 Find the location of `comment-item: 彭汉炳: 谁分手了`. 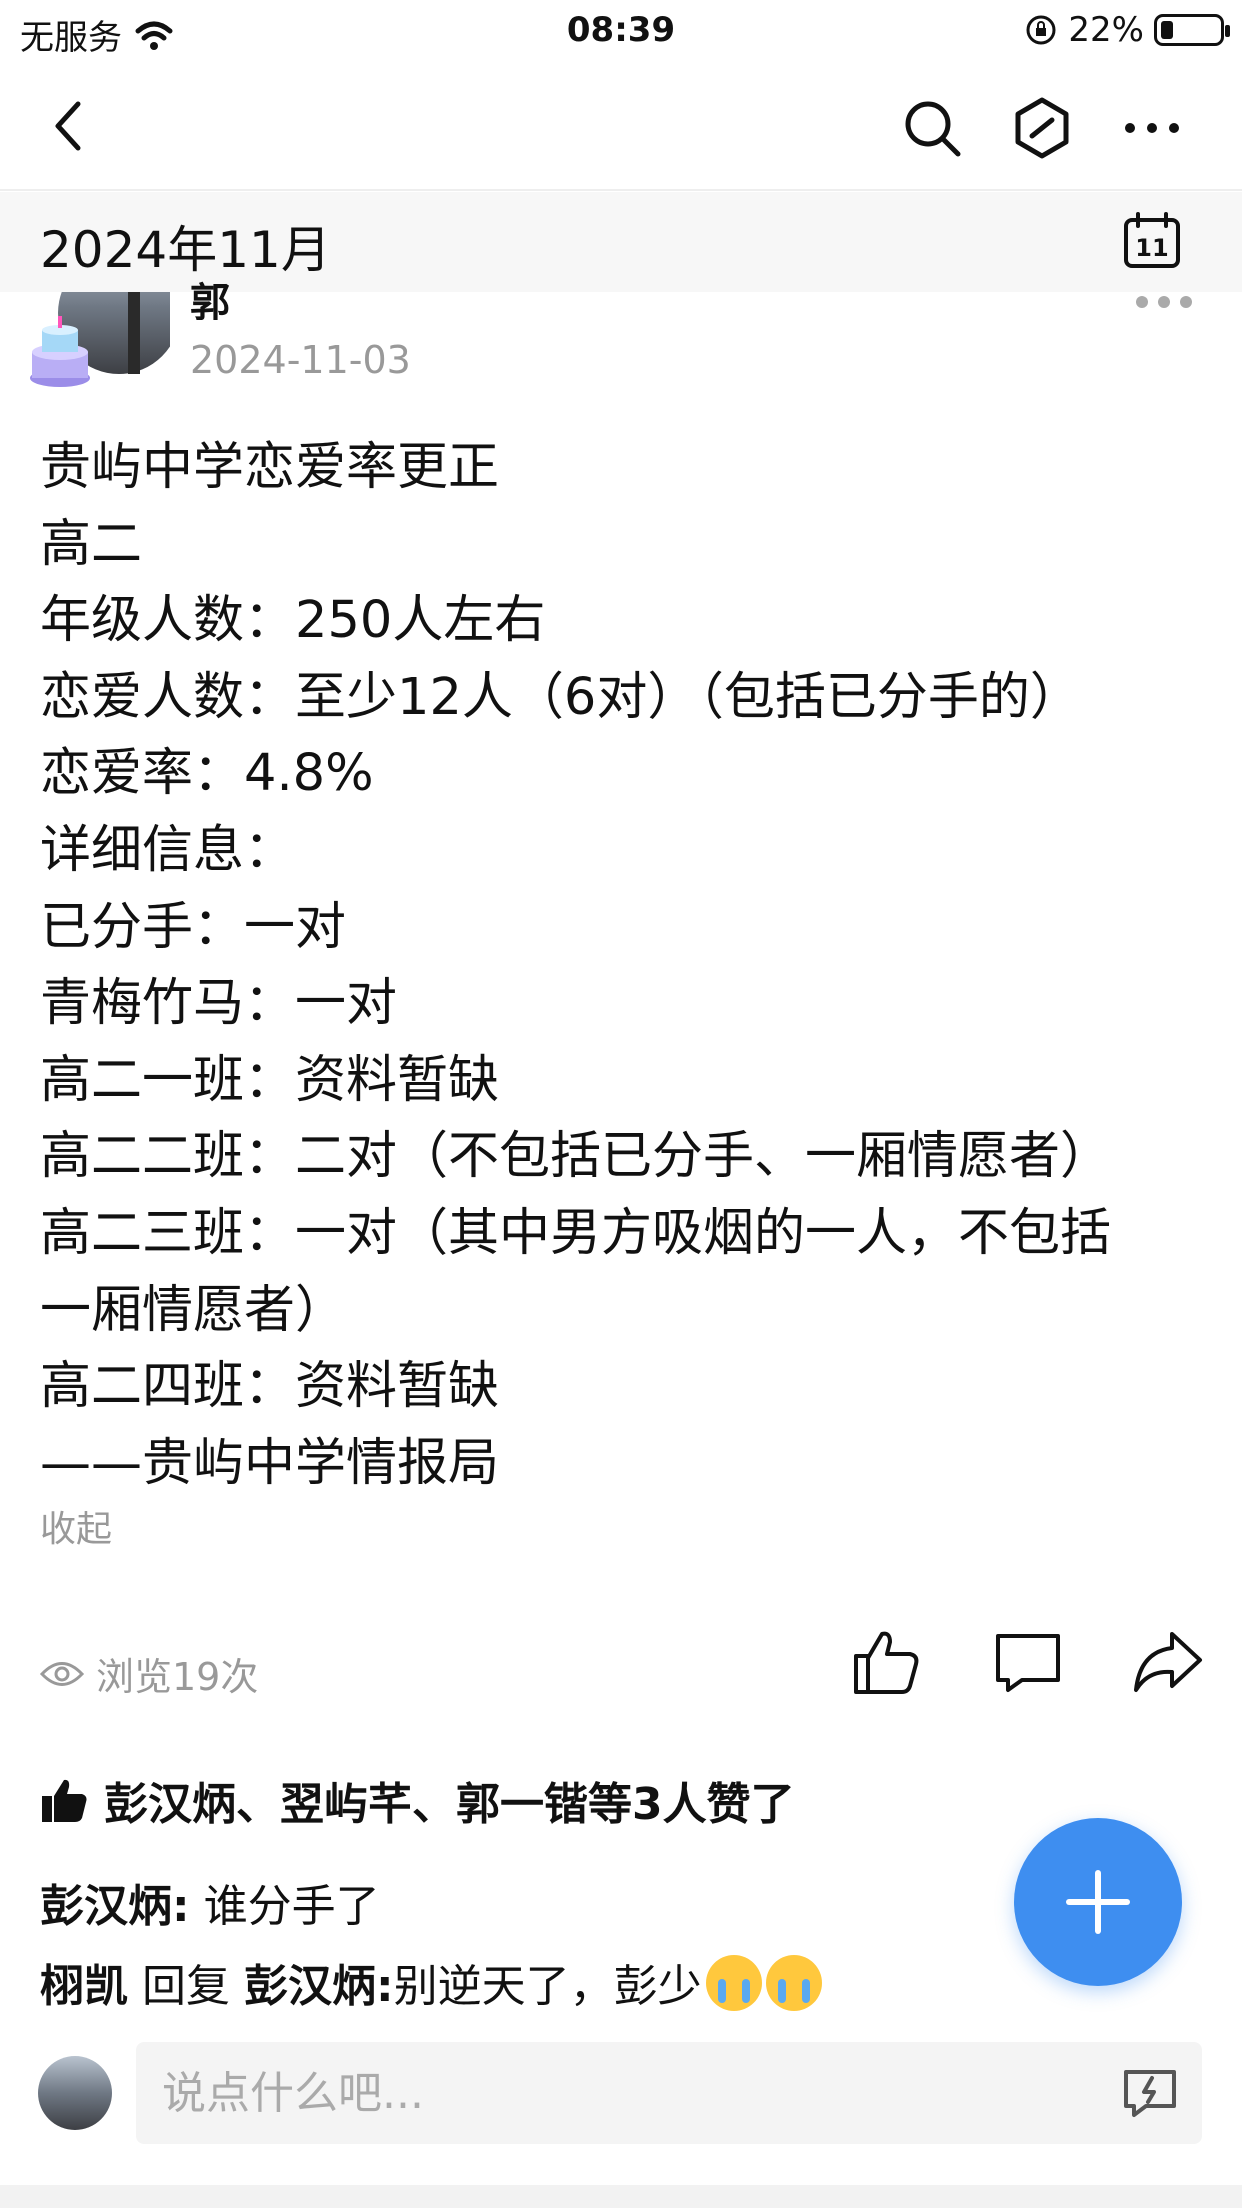

comment-item: 彭汉炳: 谁分手了 is located at coordinates (210, 1902).